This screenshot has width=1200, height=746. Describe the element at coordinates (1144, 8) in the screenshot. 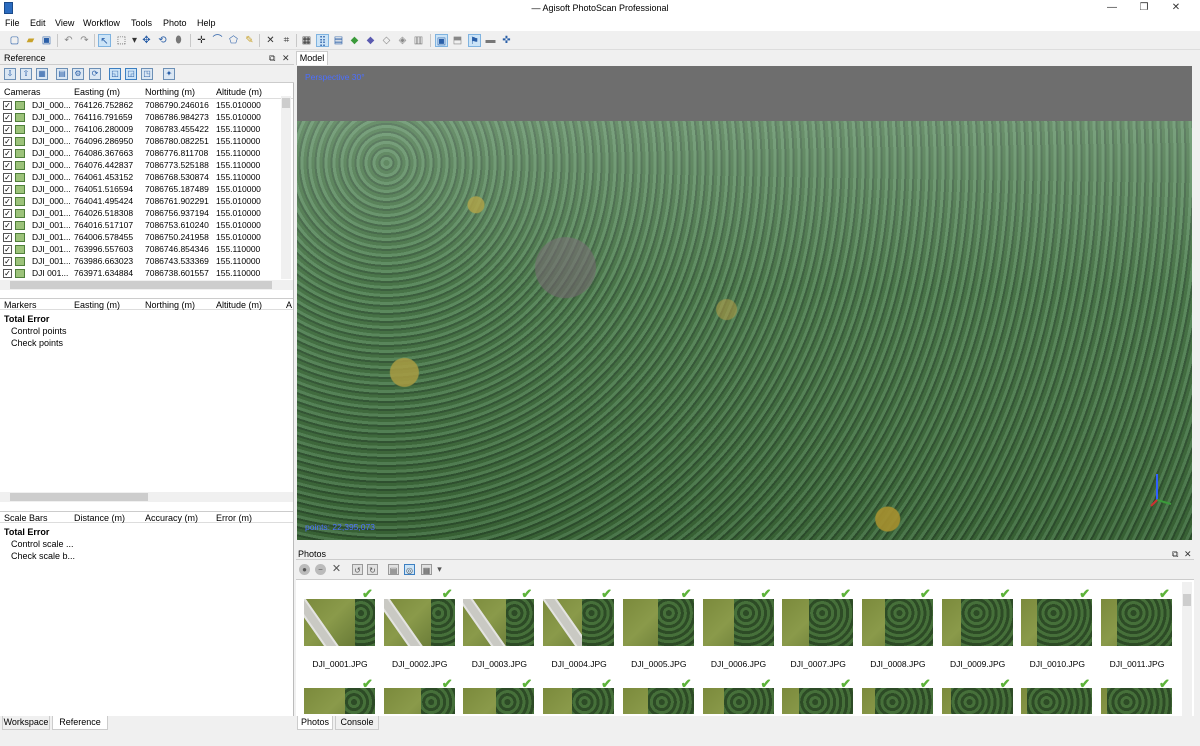

I see `restore-button: ❐` at that location.